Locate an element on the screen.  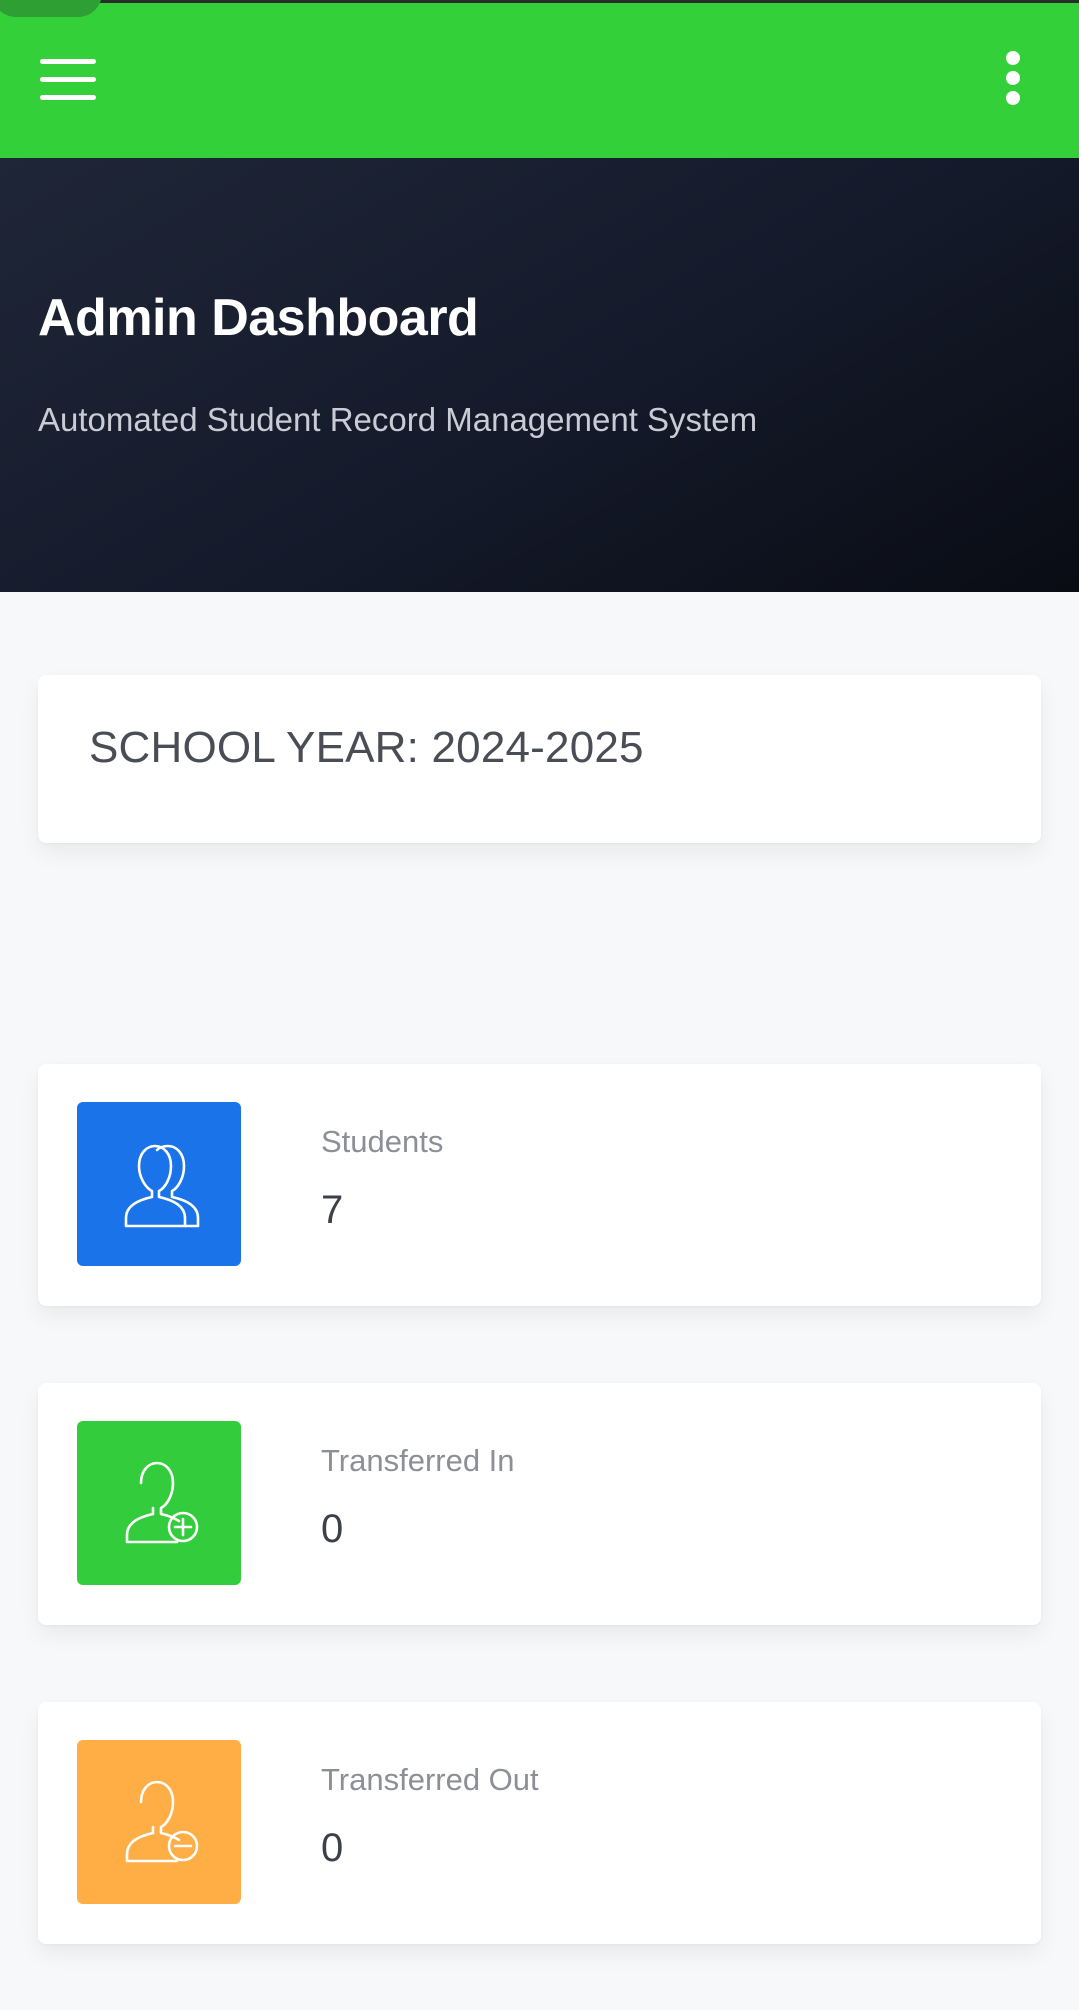
page-title: Admin Dashboard is located at coordinates (258, 318).